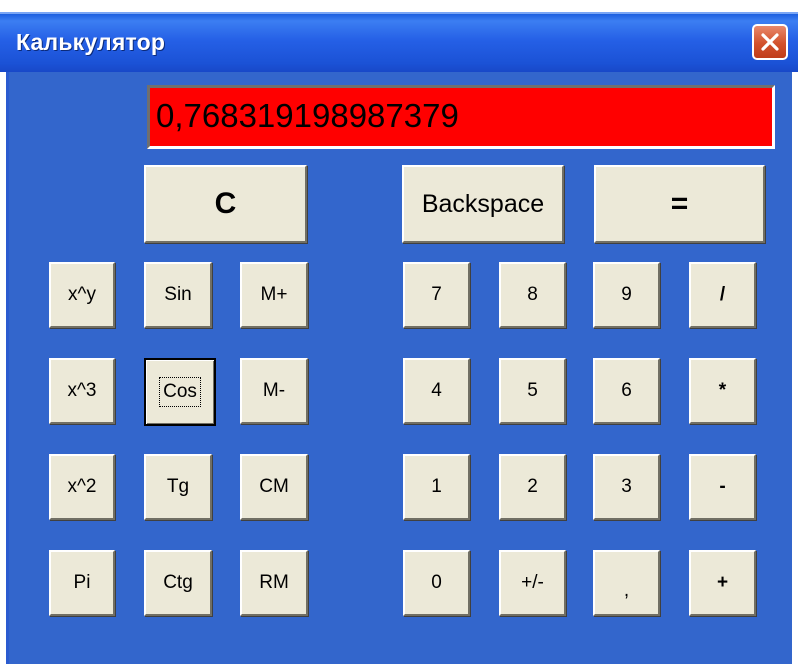 The width and height of the screenshot is (798, 664). I want to click on memory-clear-label: CM, so click(274, 486).